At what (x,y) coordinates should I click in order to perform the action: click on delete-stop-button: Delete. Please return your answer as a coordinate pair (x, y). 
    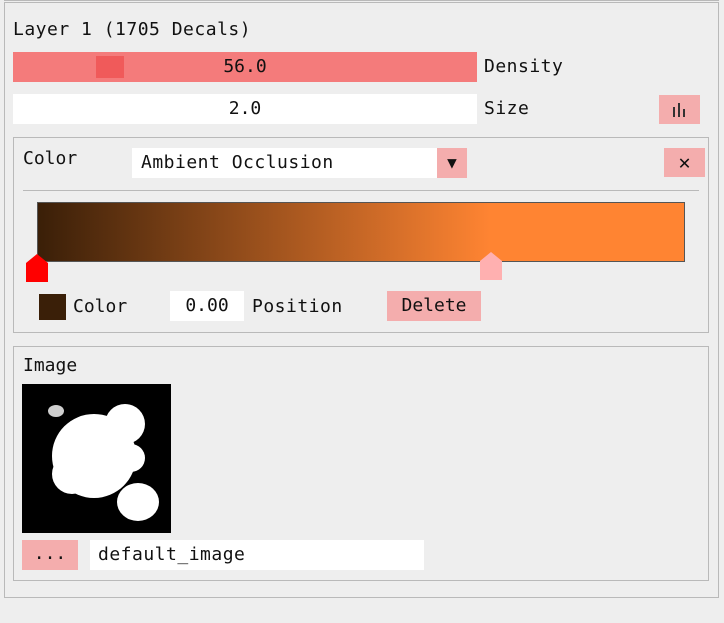
    Looking at the image, I should click on (434, 306).